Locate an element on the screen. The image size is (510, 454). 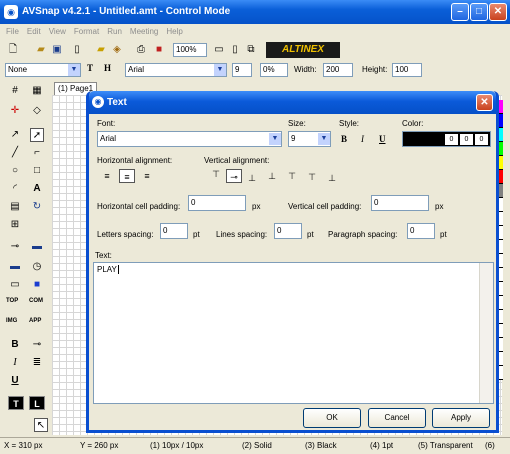
maximize-button: □ is located at coordinates (479, 12).